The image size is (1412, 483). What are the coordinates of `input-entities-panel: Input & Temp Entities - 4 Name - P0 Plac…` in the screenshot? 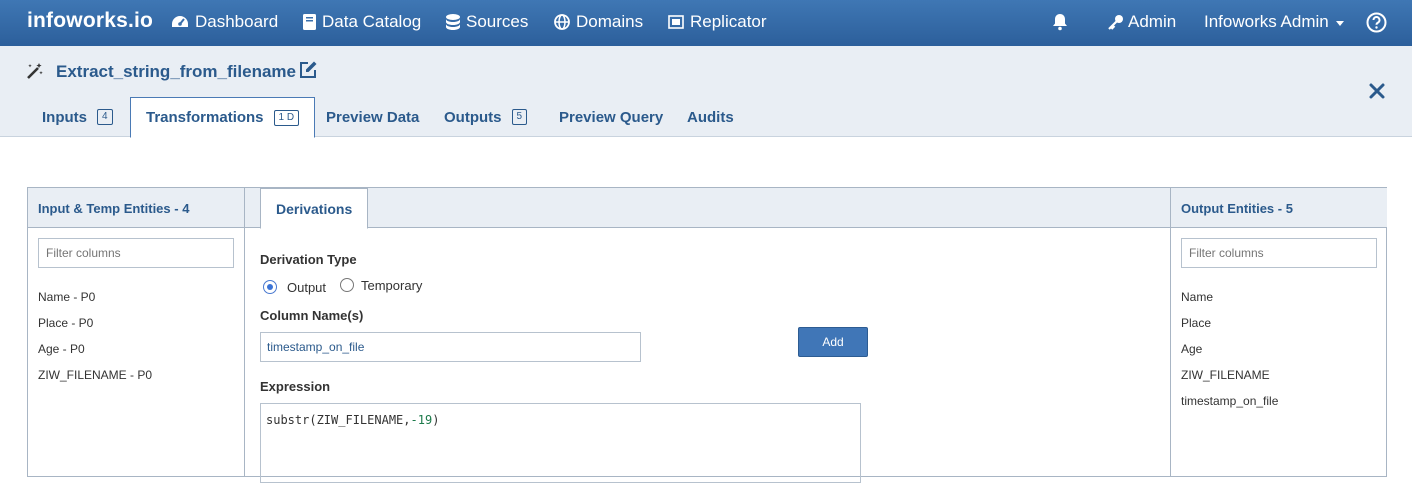 It's located at (136, 332).